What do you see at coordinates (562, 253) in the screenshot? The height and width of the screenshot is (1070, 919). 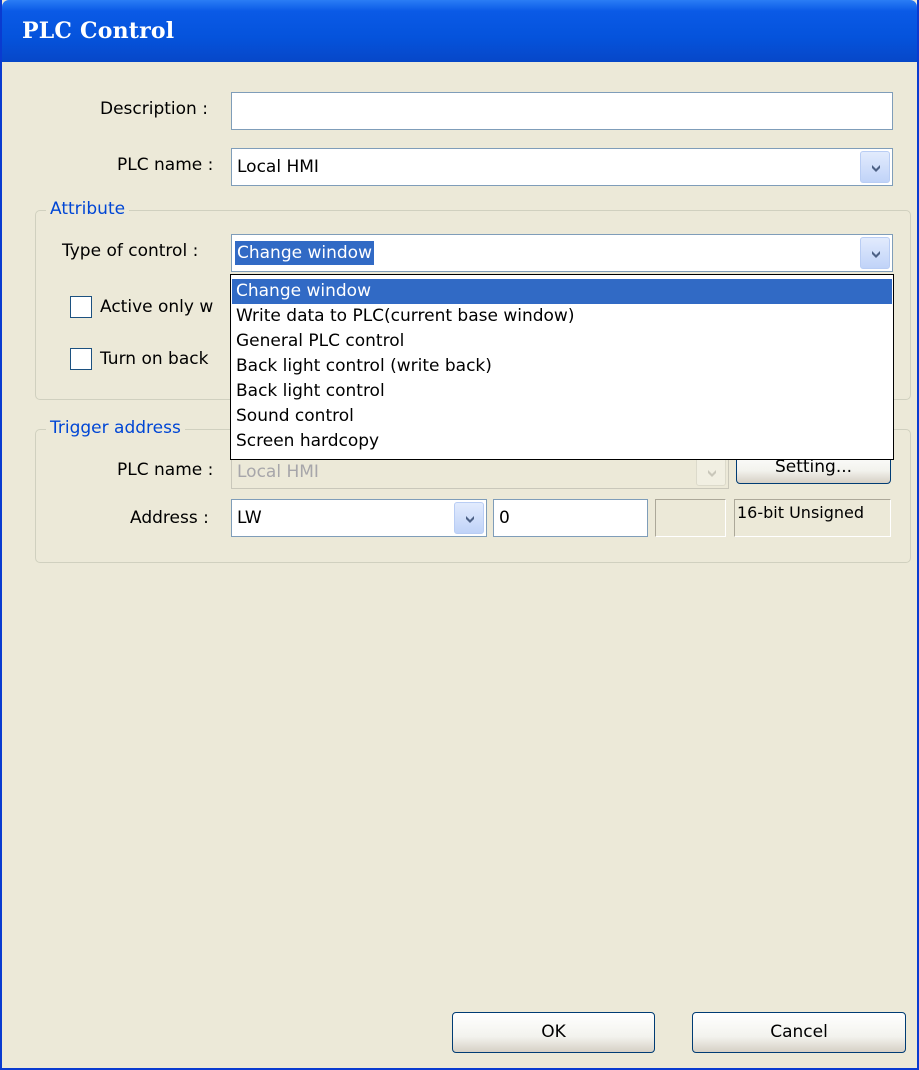 I see `type-of-control-select: Change window` at bounding box center [562, 253].